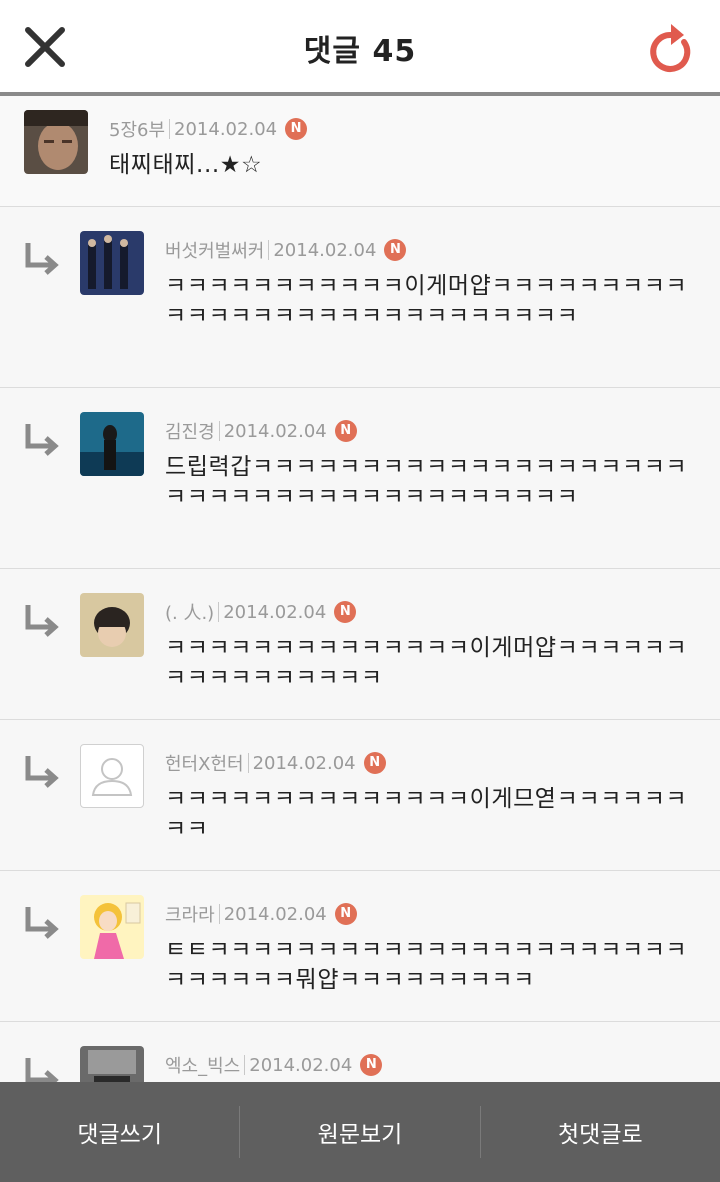 The image size is (720, 1182). I want to click on comment-meta: 헌터X헌터 2014.02.04 N, so click(275, 763).